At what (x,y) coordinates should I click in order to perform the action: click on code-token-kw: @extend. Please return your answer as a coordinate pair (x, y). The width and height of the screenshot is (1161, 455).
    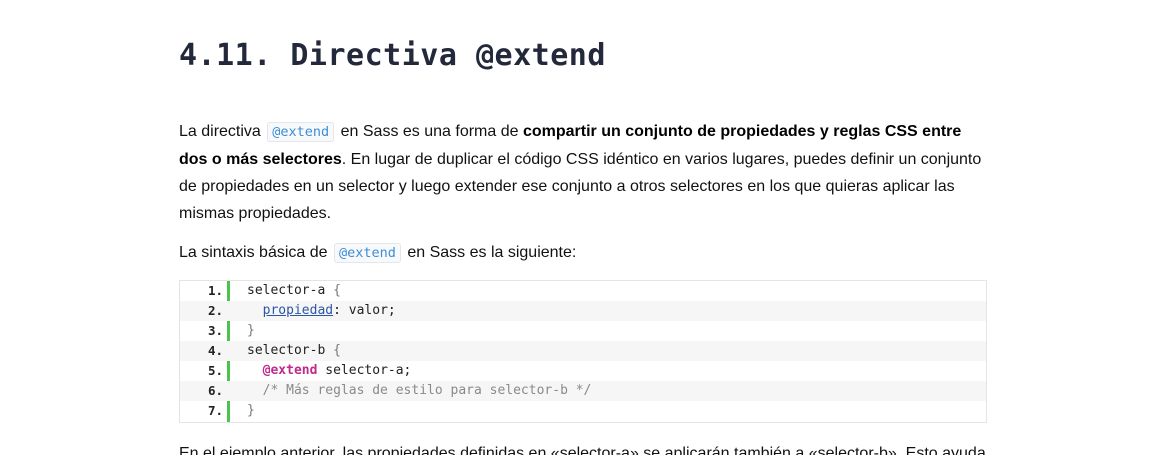
    Looking at the image, I should click on (290, 370).